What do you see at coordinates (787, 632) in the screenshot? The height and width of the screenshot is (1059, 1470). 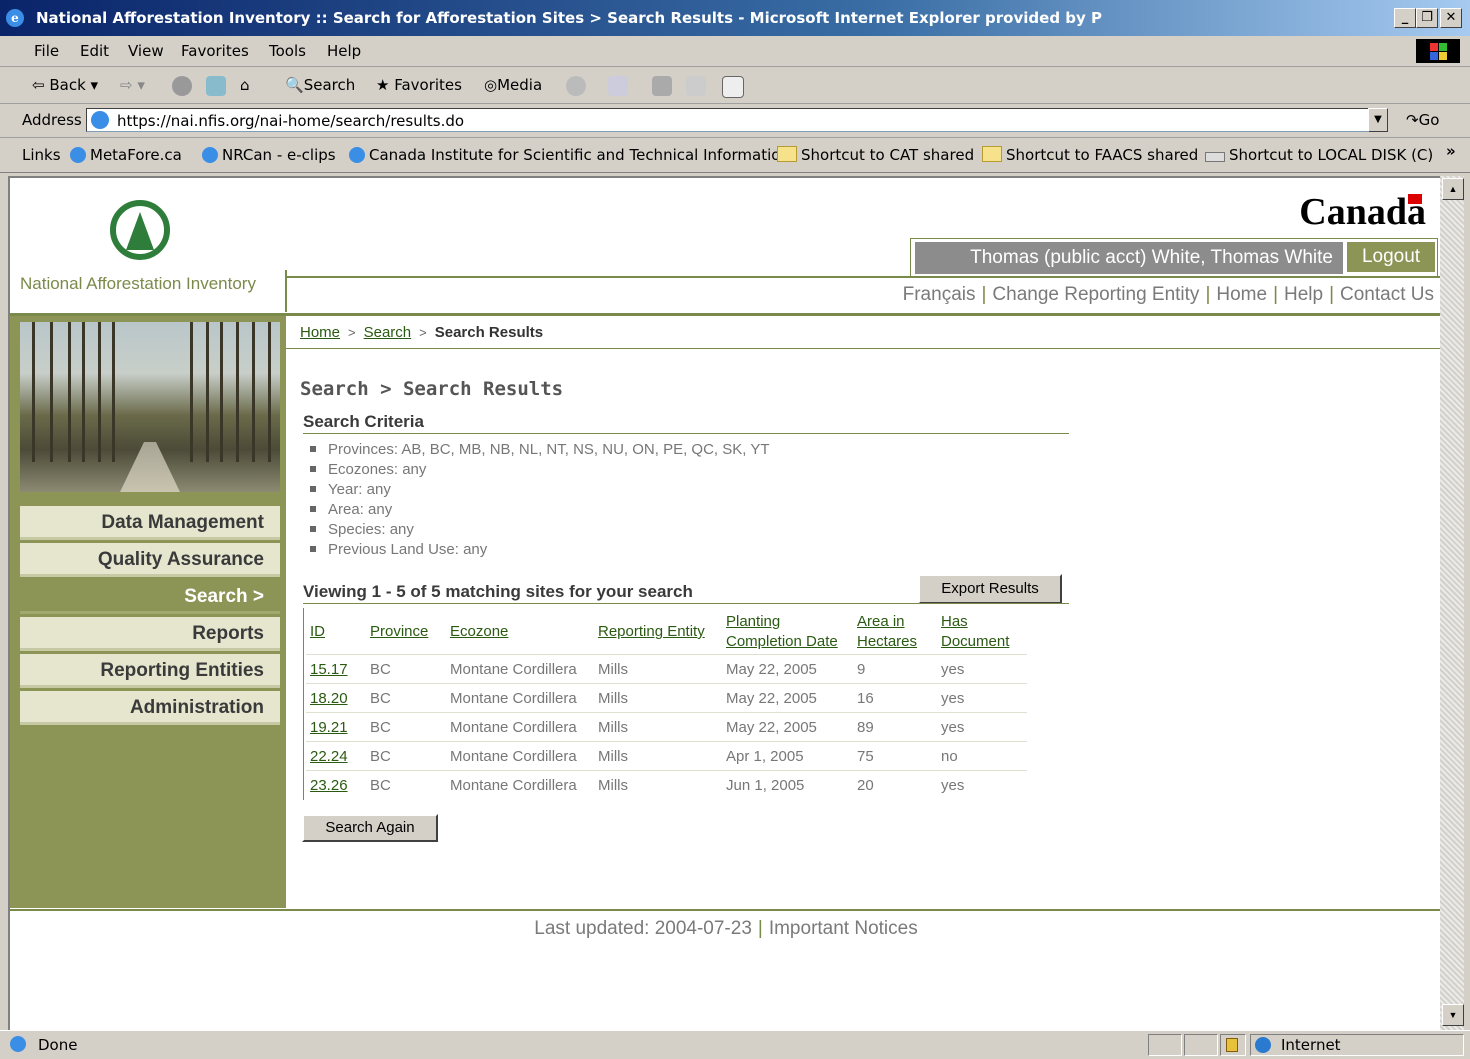 I see `col-planting-completion-date: Planting Completion Date` at bounding box center [787, 632].